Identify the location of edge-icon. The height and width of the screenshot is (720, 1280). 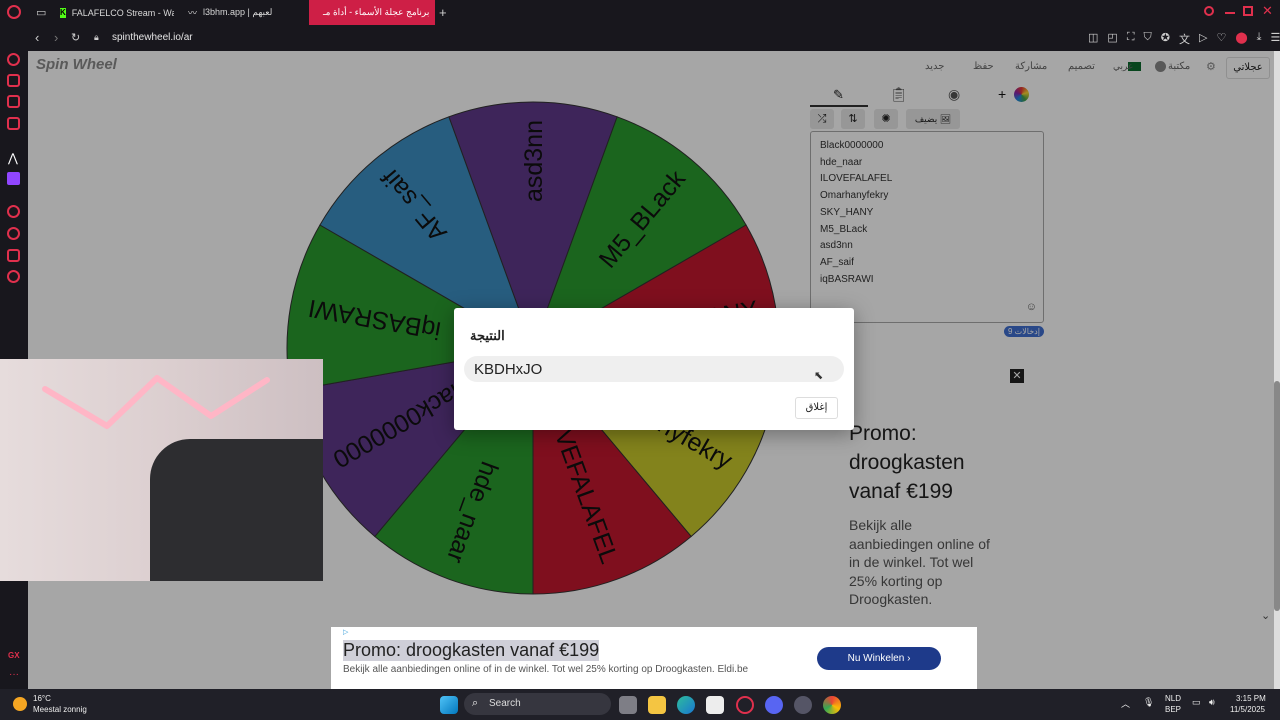
(686, 705).